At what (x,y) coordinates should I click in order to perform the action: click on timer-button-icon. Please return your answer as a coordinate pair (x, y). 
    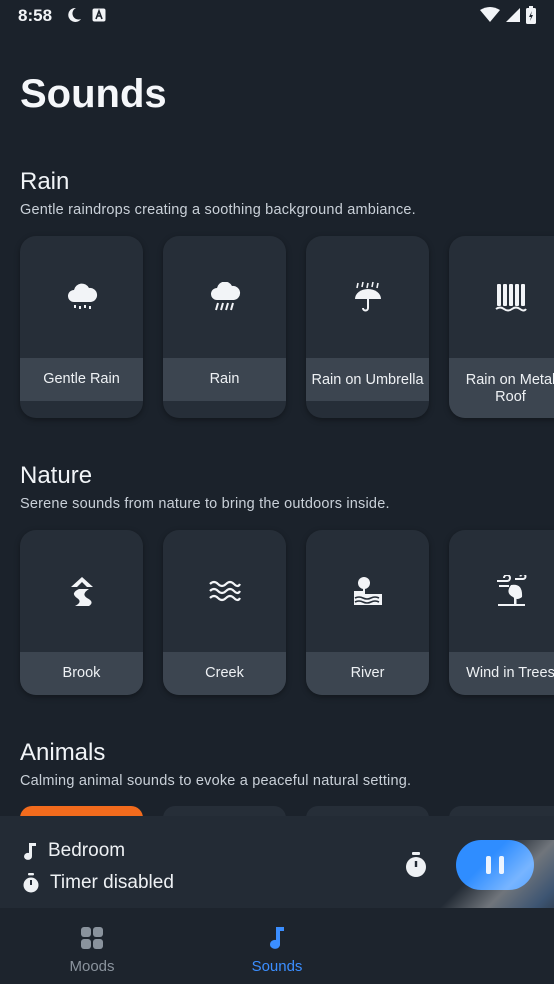
    Looking at the image, I should click on (416, 865).